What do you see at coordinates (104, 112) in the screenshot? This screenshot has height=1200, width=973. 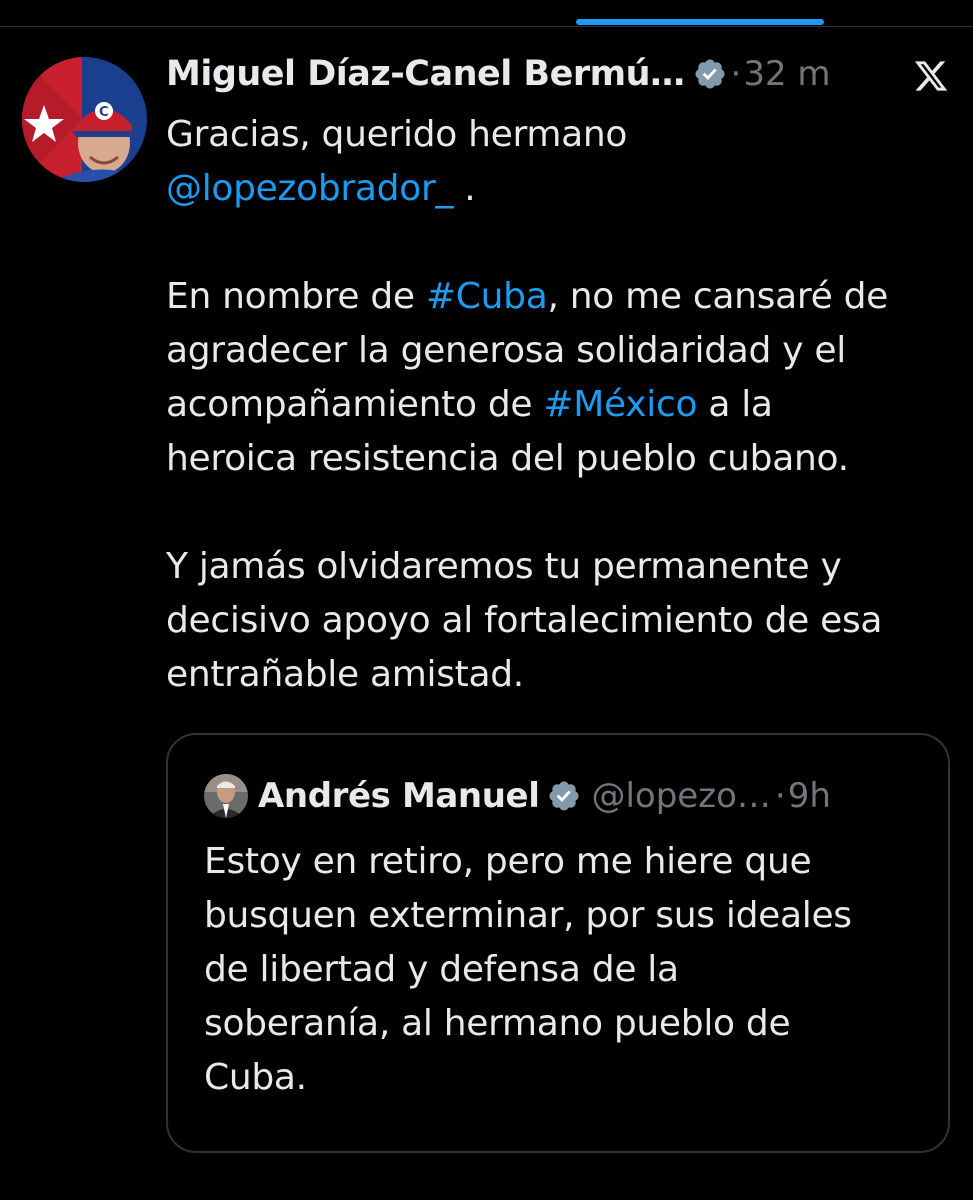 I see `svg-text: C` at bounding box center [104, 112].